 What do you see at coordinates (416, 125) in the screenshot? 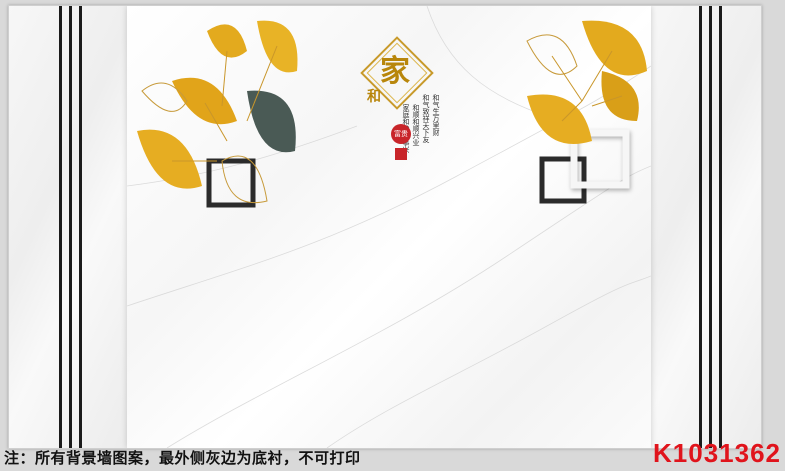
I see `poem-line-3: 和顺和顺兴业` at bounding box center [416, 125].